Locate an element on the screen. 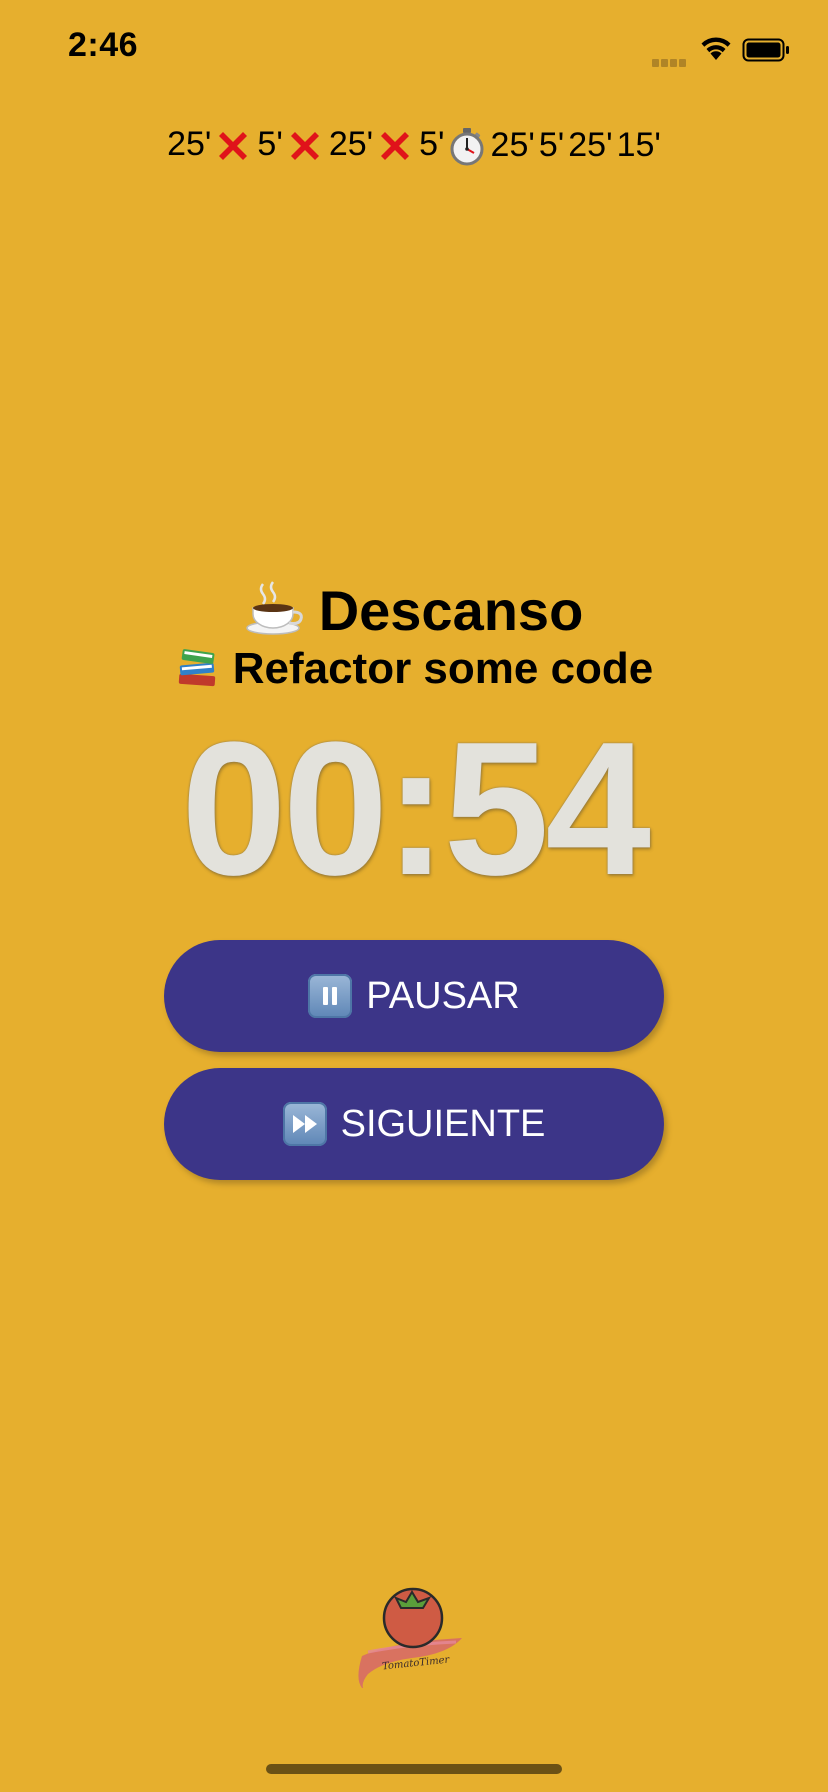 The image size is (828, 1792). cellular-signal-icon is located at coordinates (672, 60).